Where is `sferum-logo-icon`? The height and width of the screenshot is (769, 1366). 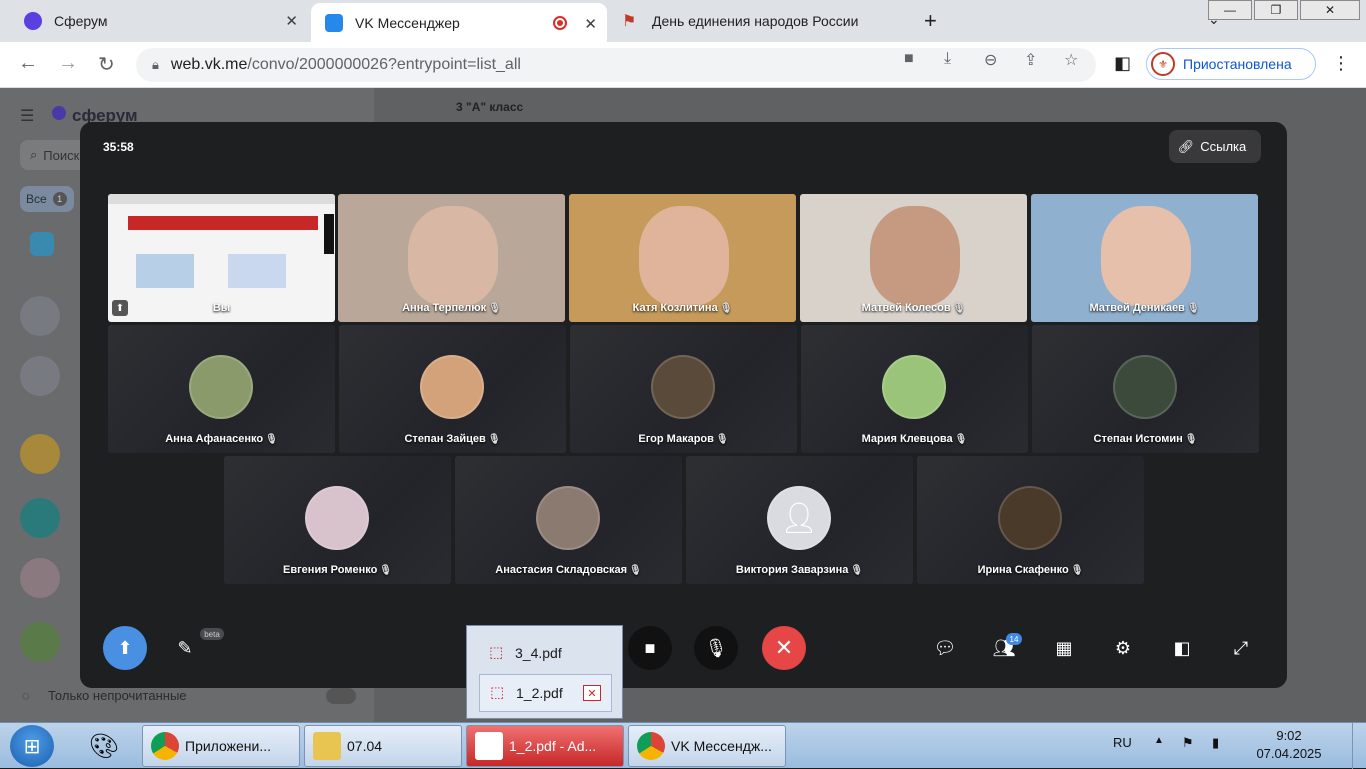 sferum-logo-icon is located at coordinates (59, 113).